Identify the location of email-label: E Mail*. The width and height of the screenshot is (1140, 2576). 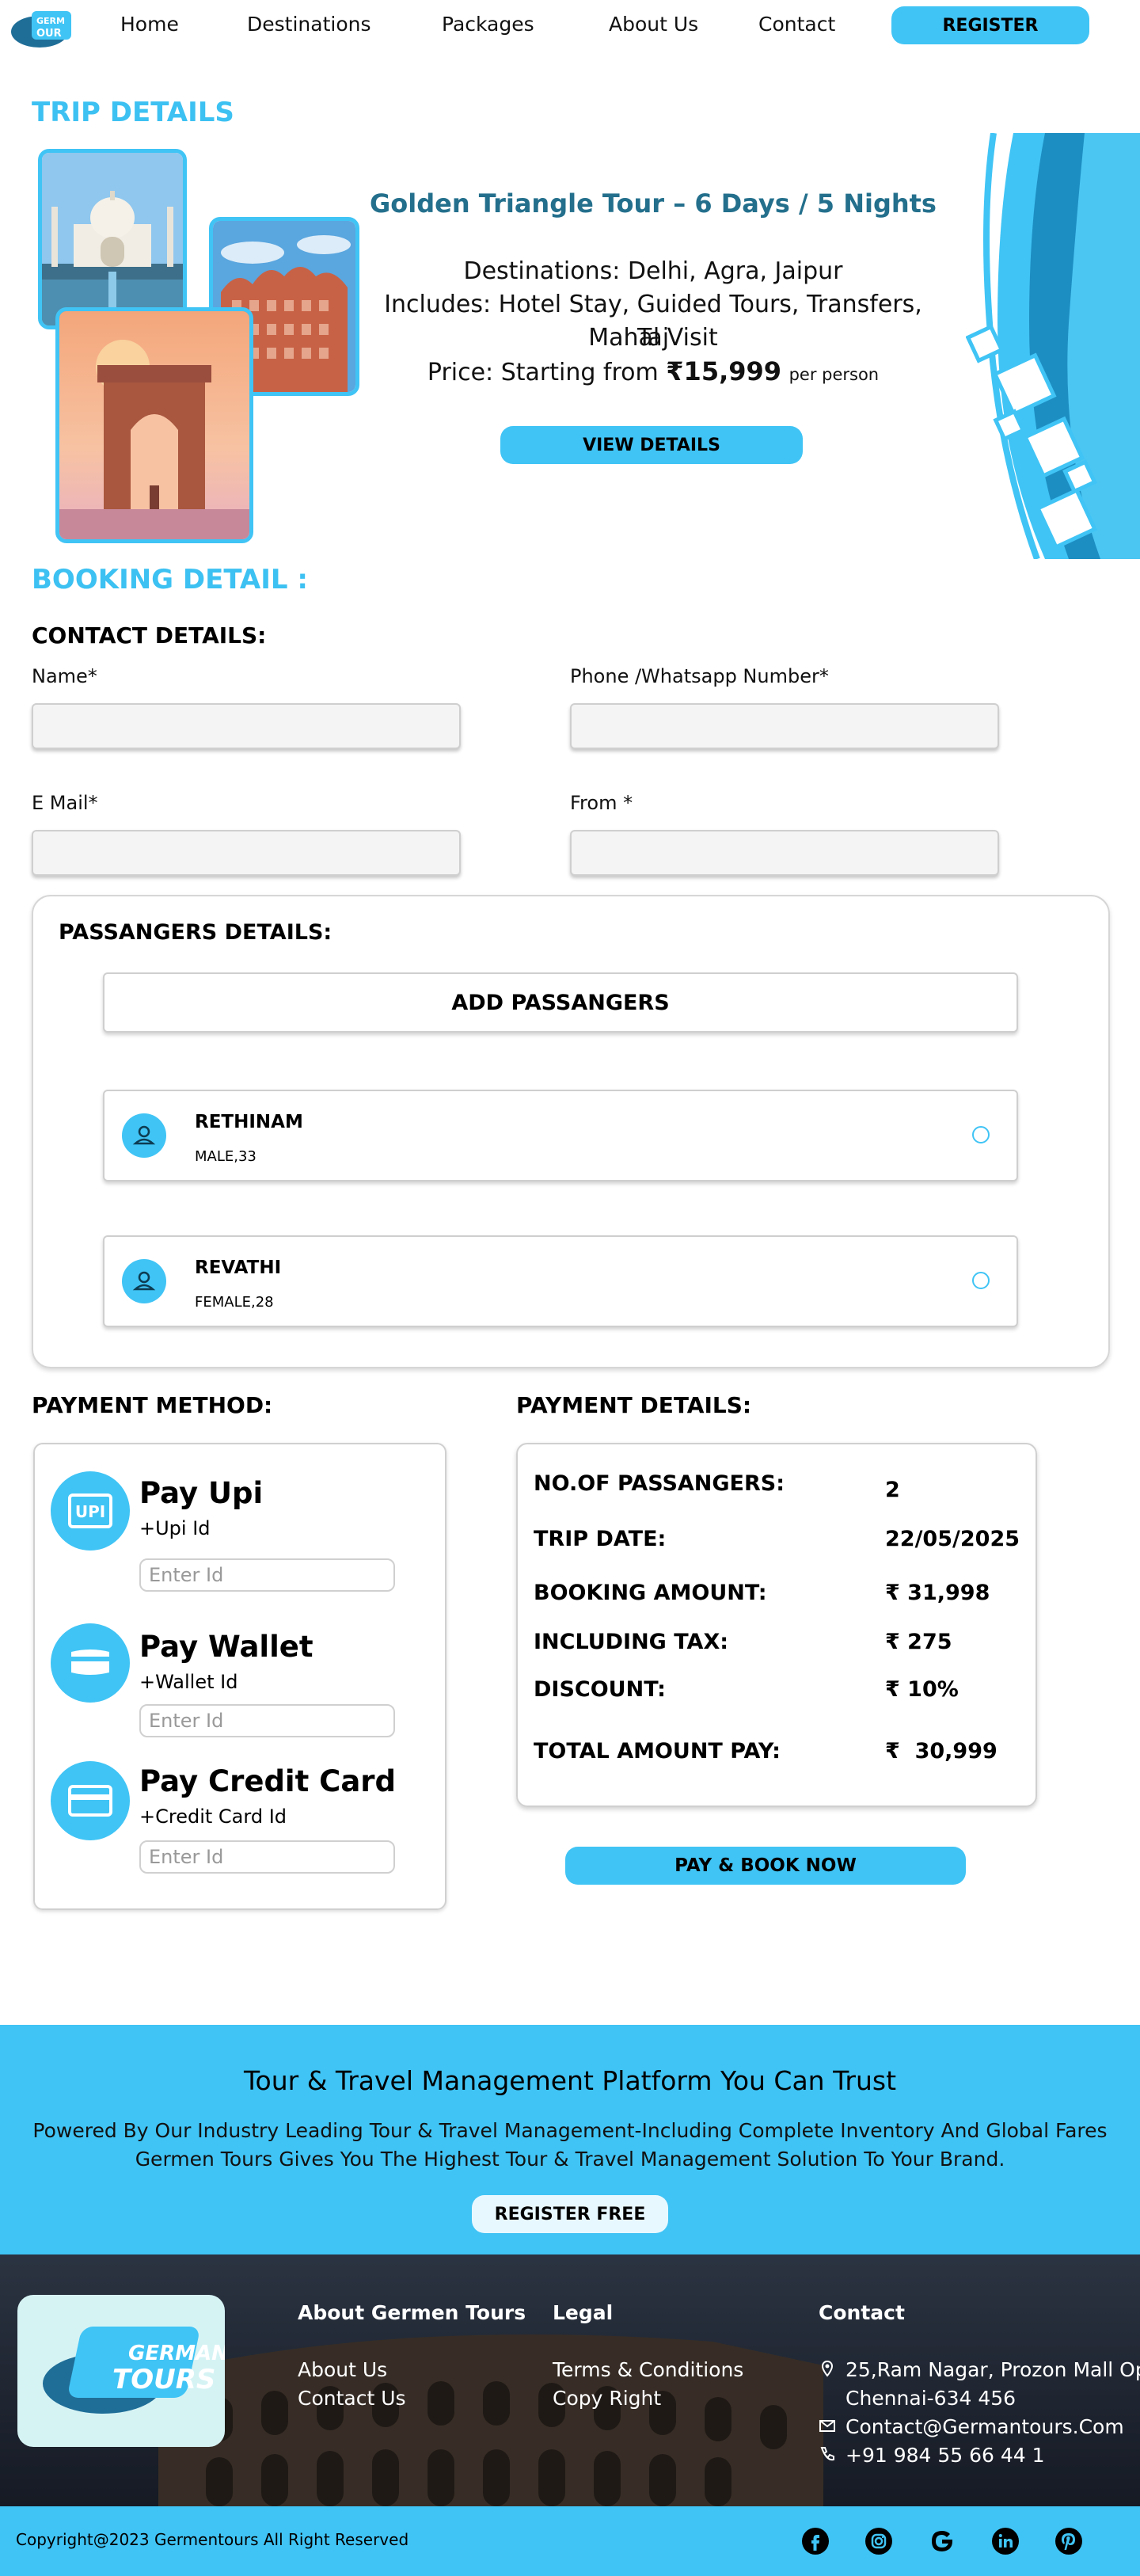
(65, 803).